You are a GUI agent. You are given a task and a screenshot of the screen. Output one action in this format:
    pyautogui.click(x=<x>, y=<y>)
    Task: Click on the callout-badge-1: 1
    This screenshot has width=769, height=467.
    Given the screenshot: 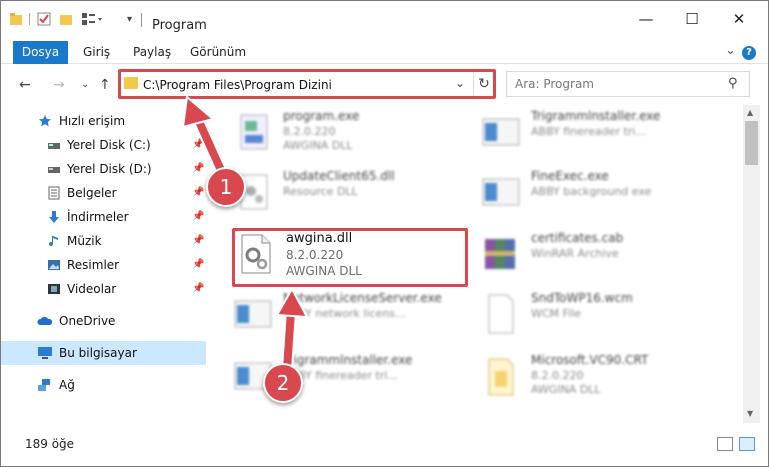 What is the action you would take?
    pyautogui.click(x=226, y=187)
    